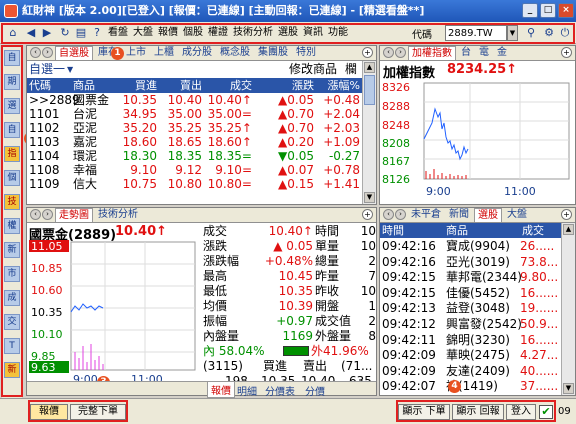  What do you see at coordinates (31, 33) in the screenshot?
I see `back-arrow-icon: ◀` at bounding box center [31, 33].